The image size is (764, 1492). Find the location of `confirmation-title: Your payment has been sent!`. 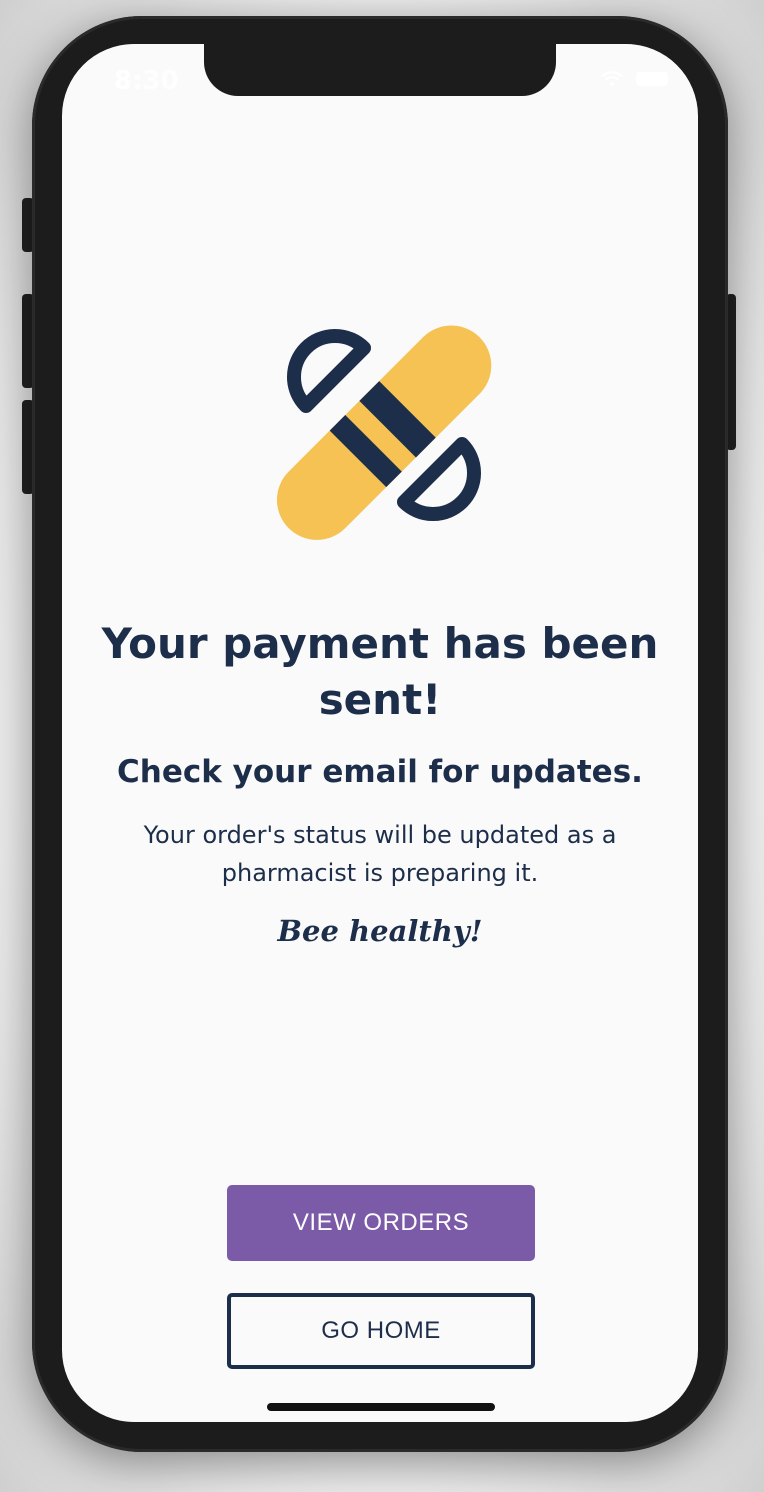

confirmation-title: Your payment has been sent! is located at coordinates (380, 671).